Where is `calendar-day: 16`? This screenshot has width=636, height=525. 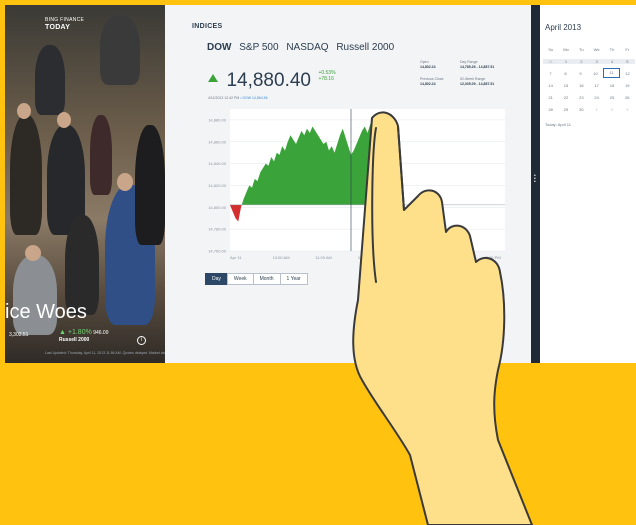
calendar-day: 16 is located at coordinates (581, 85).